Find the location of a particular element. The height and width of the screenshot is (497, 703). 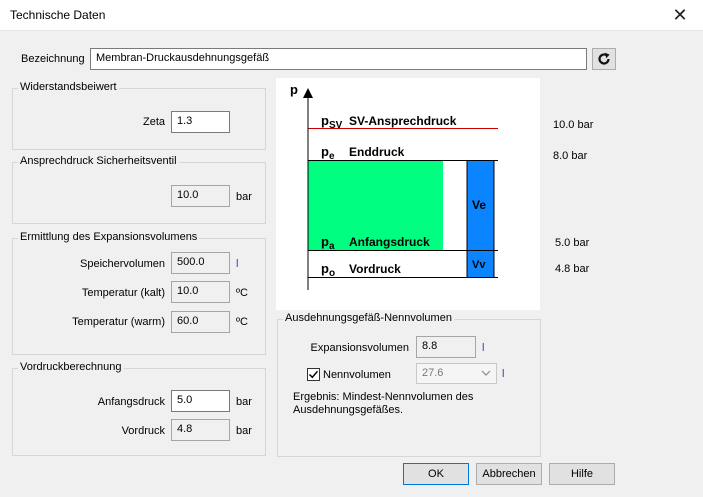

initial-pressure-label: Anfangsdruck is located at coordinates (131, 402).